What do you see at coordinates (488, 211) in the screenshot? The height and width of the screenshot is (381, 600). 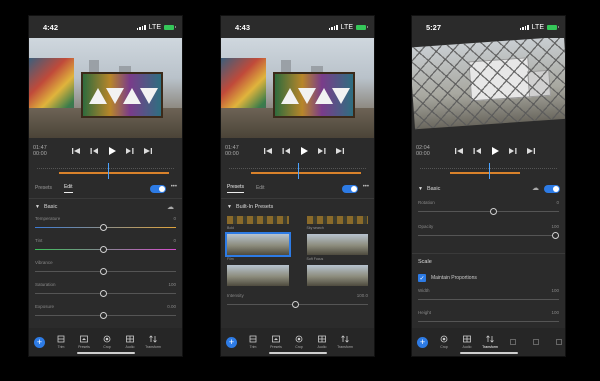 I see `slider-rotation: Rotation 0` at bounding box center [488, 211].